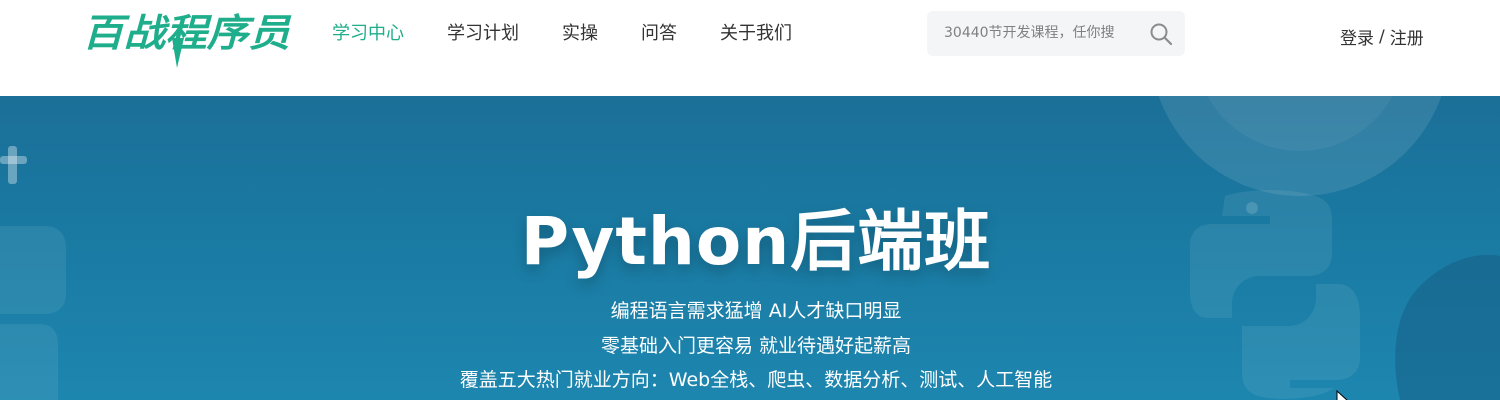 This screenshot has height=400, width=1500. I want to click on search-icon, so click(1161, 34).